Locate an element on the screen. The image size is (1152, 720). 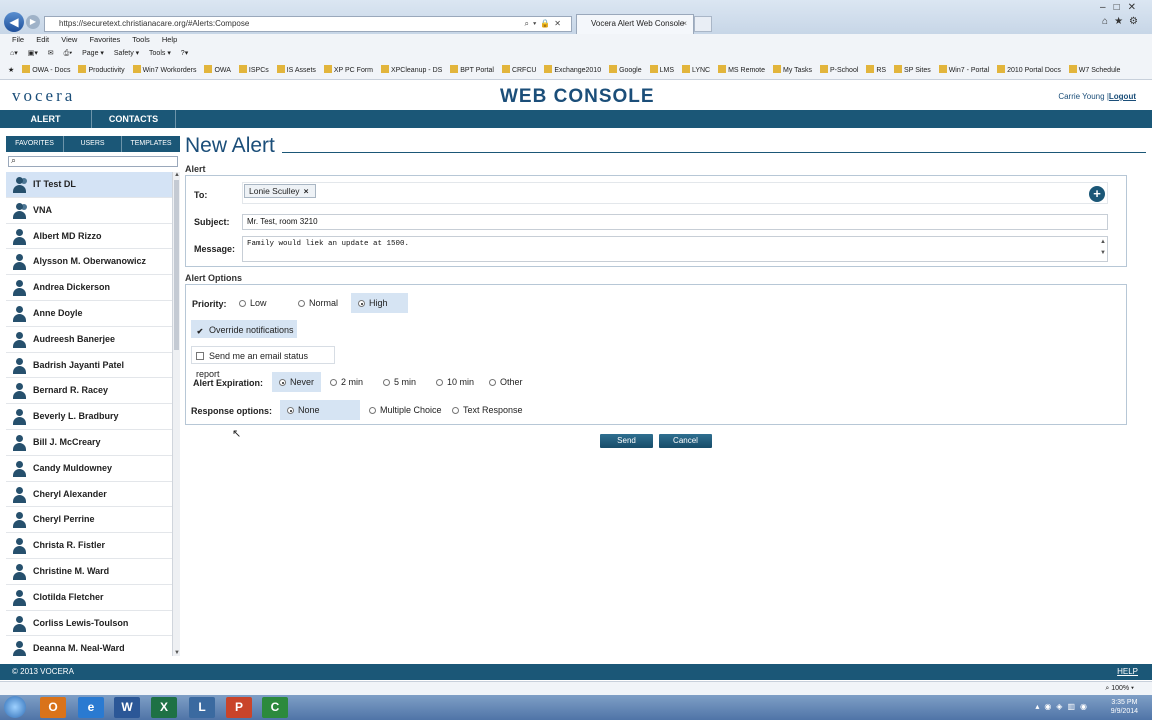
zoom-control: ⌕ 100% ▾ is located at coordinates (1119, 688).